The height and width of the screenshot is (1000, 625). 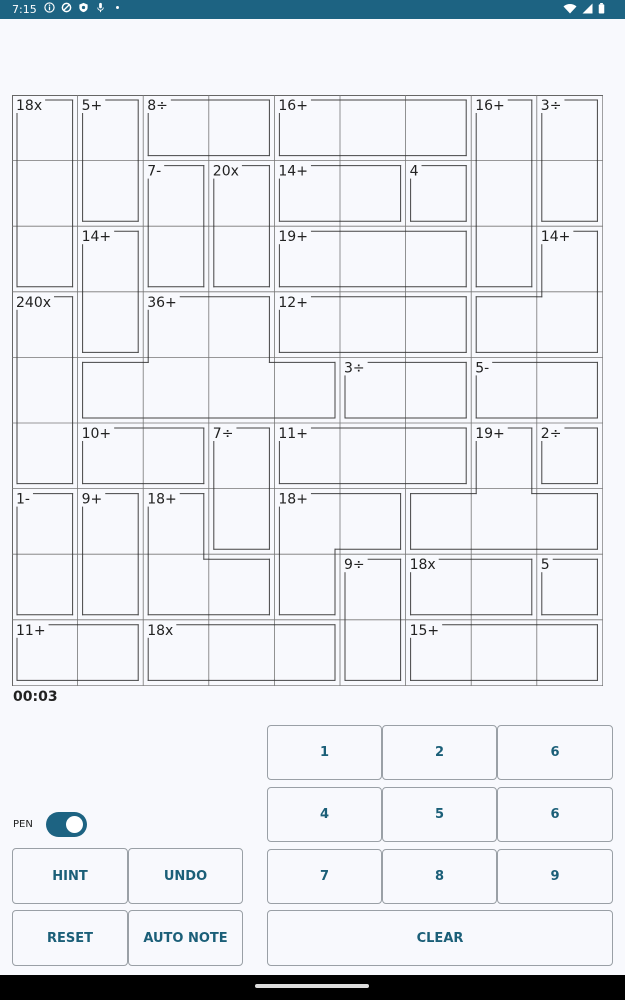 I want to click on data-saver-icon, so click(x=66, y=7).